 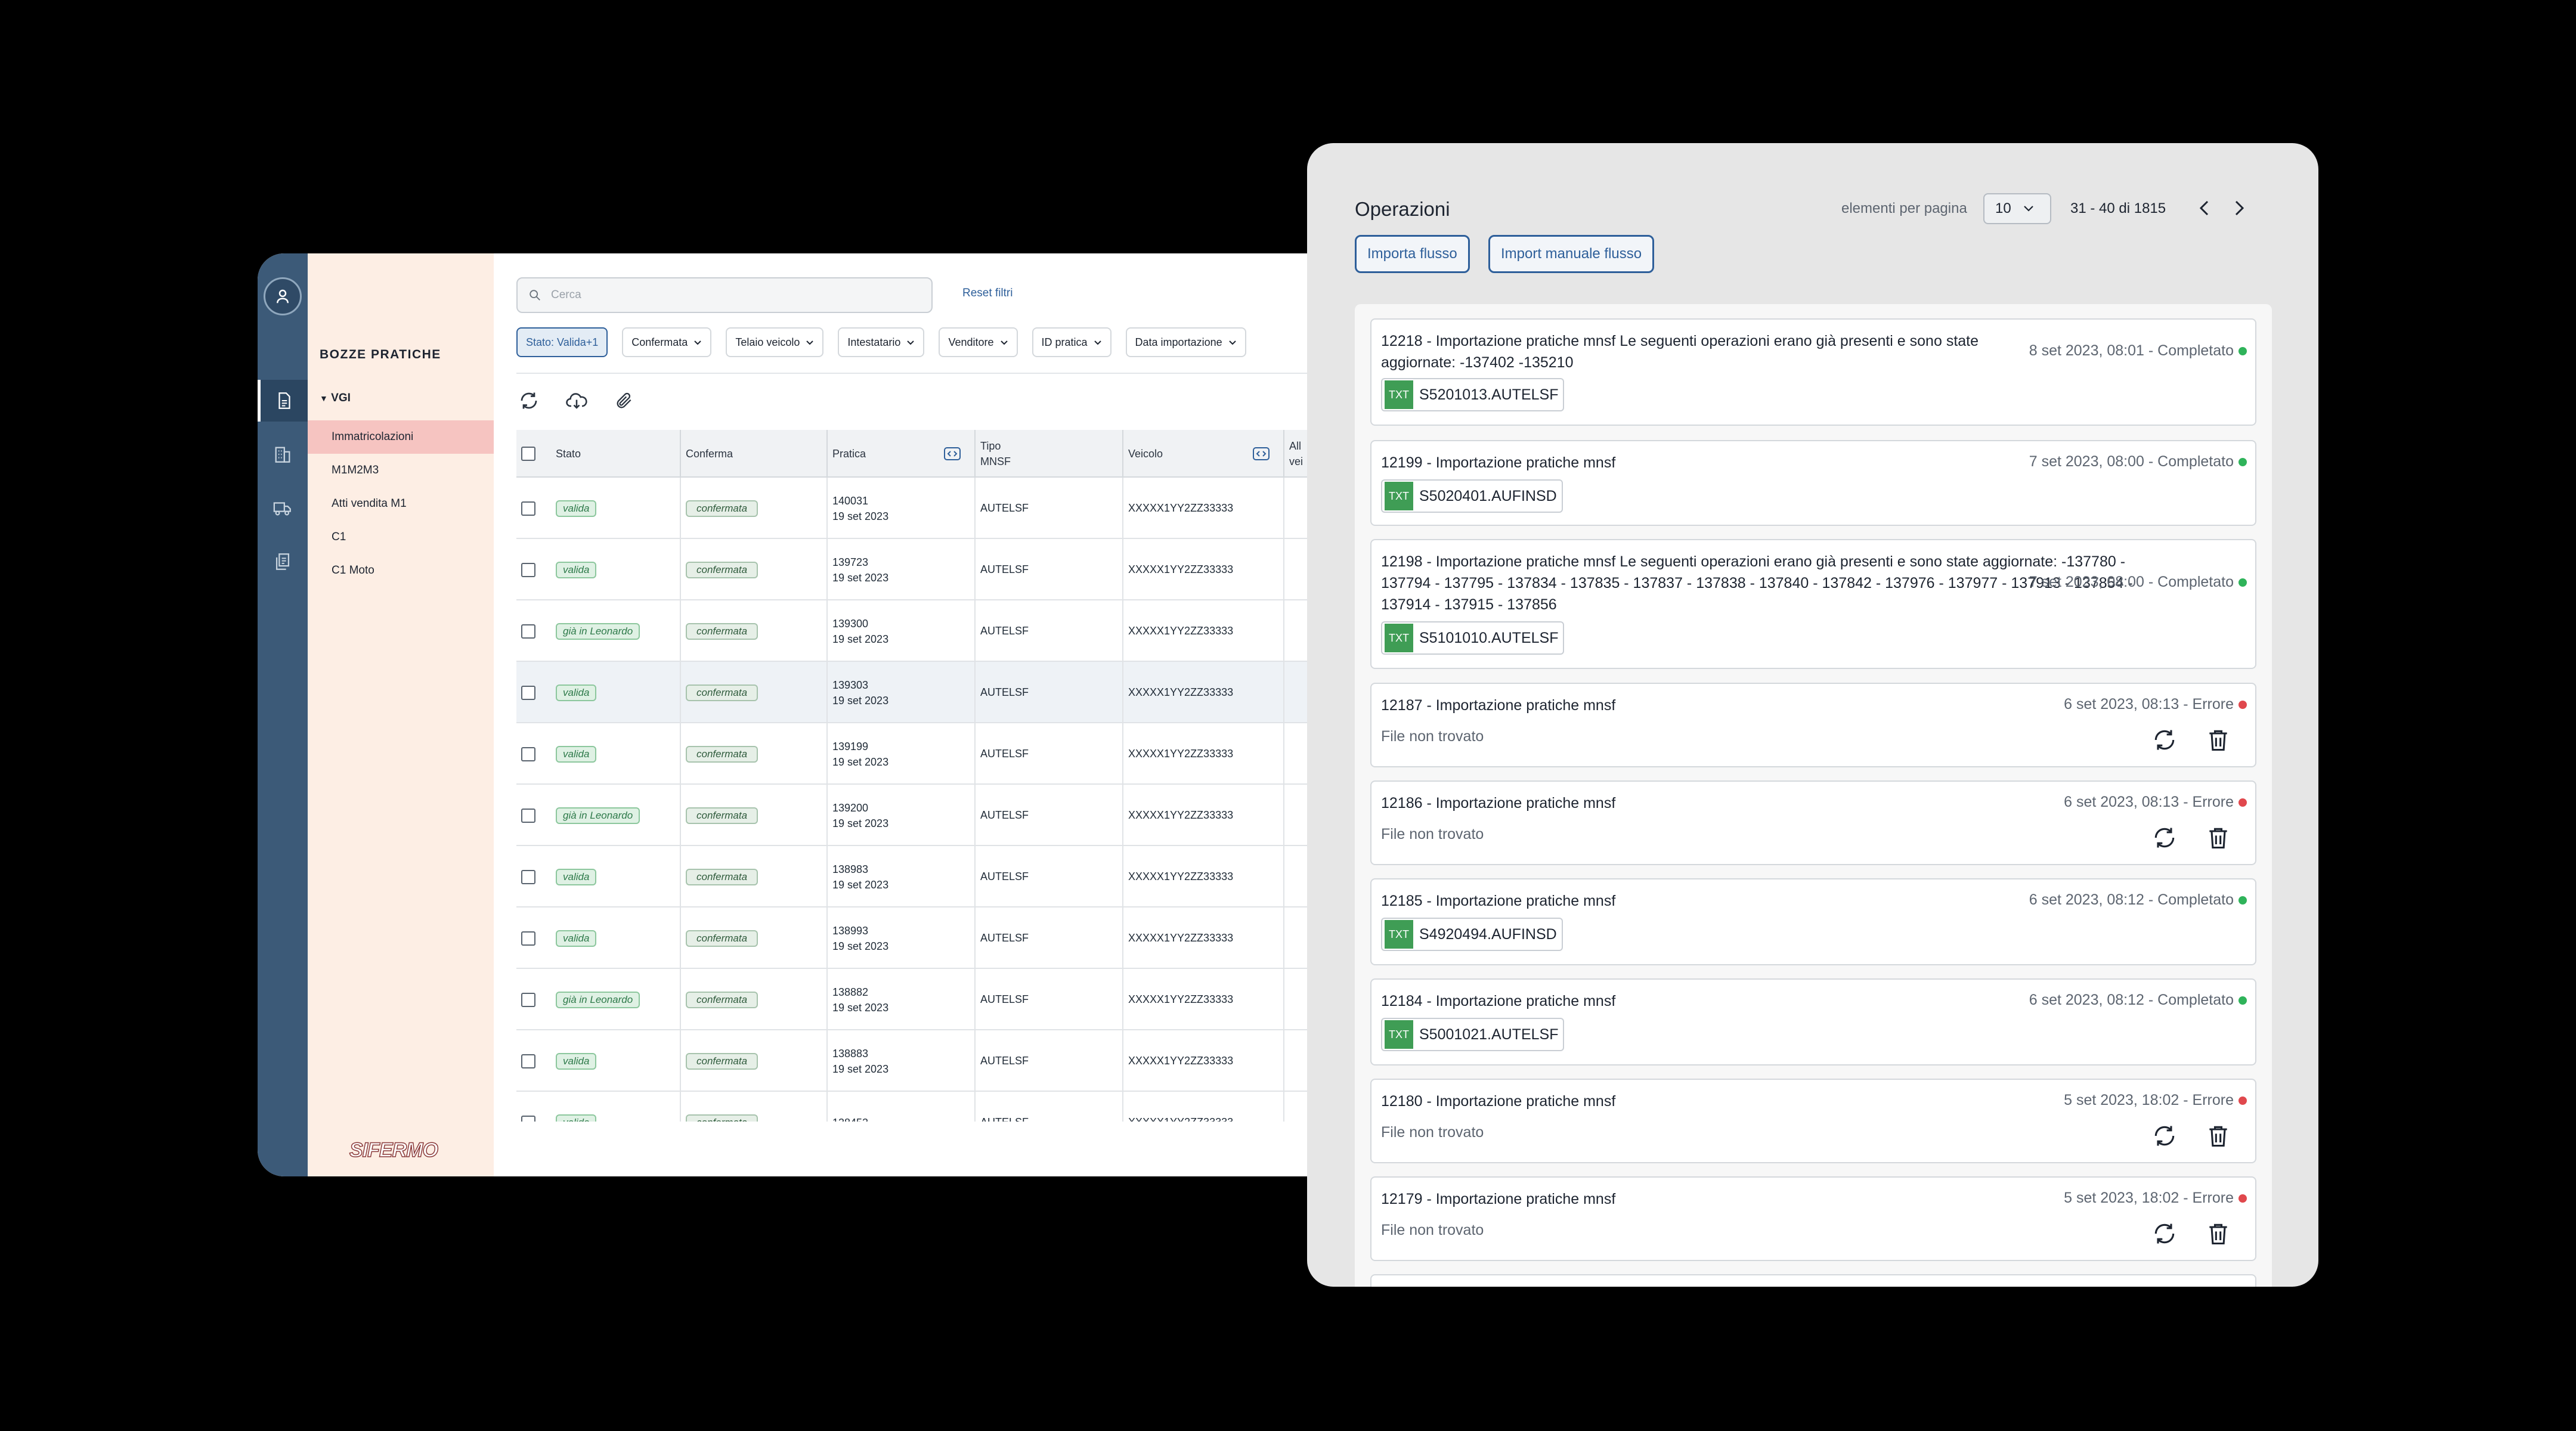 What do you see at coordinates (902, 508) in the screenshot?
I see `cell-pratica: 140031 19 set 2023` at bounding box center [902, 508].